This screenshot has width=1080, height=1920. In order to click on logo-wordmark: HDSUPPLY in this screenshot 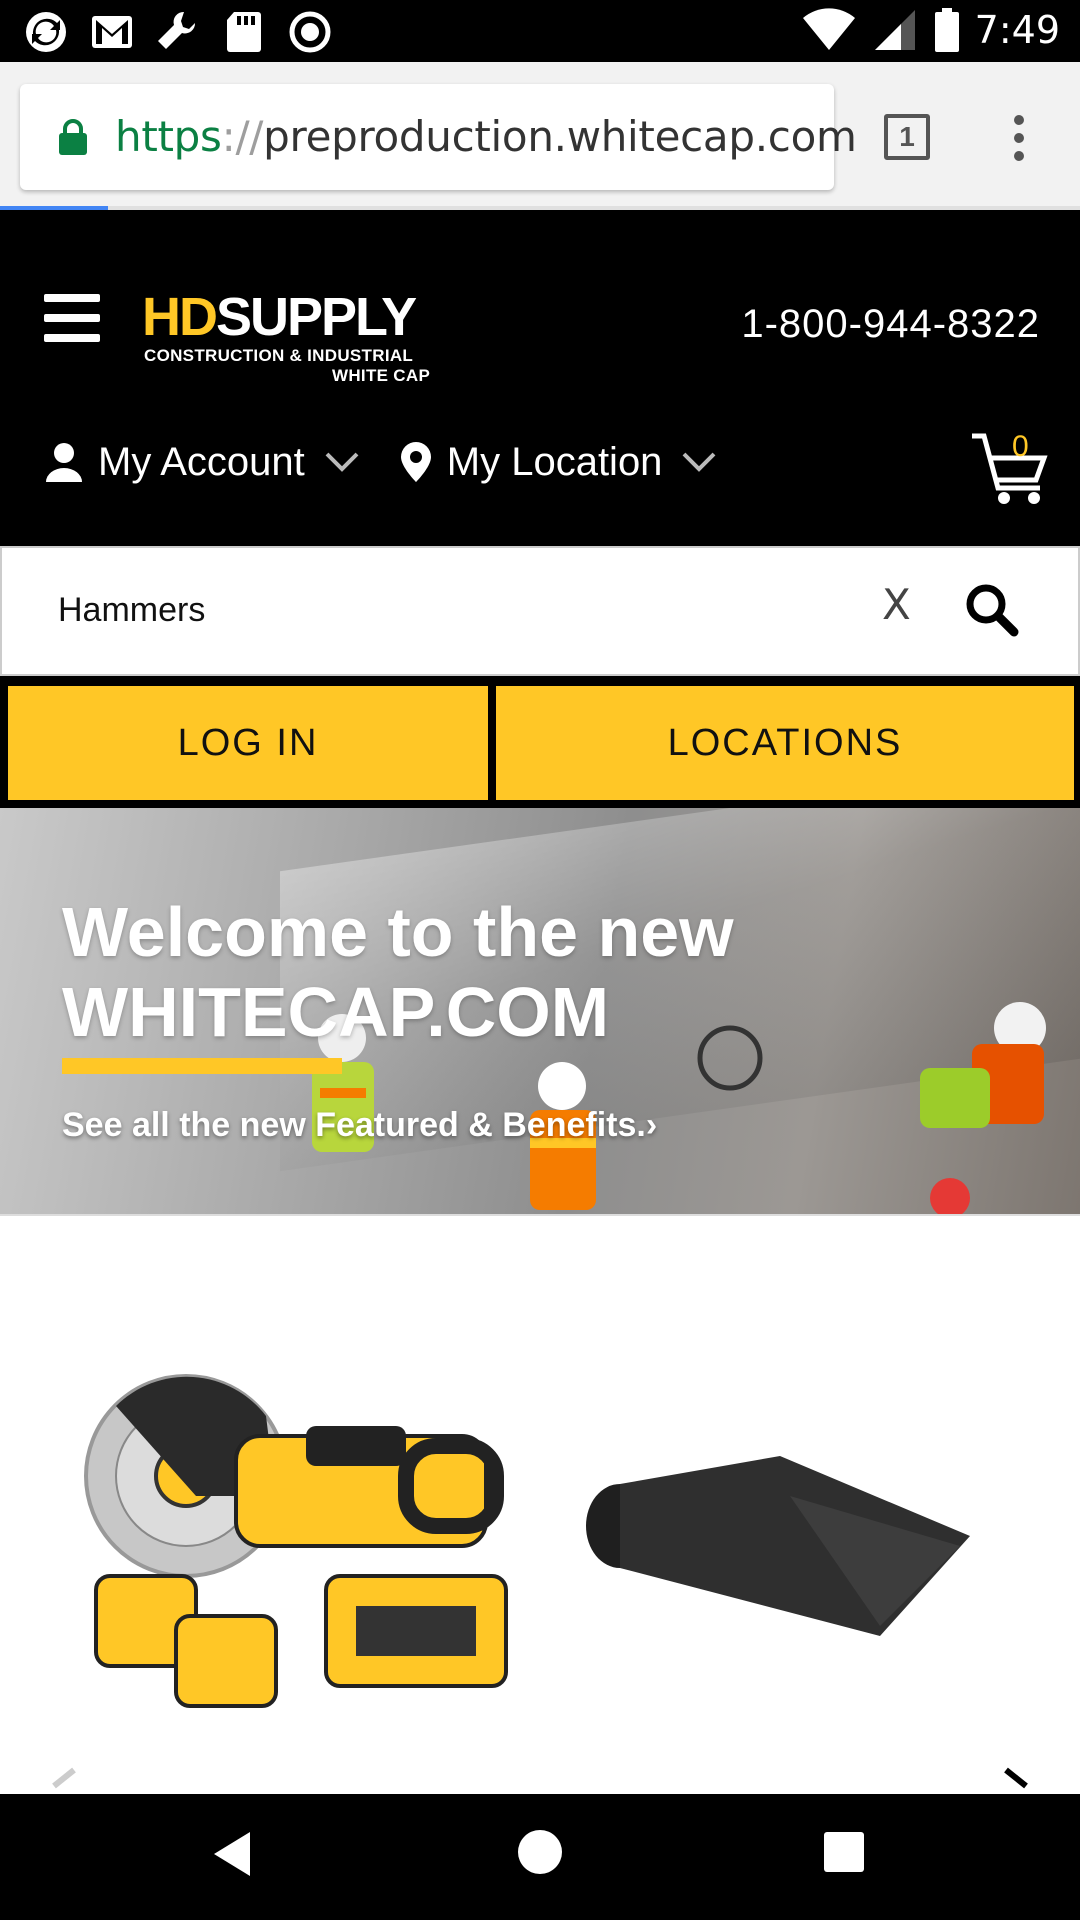, I will do `click(279, 317)`.